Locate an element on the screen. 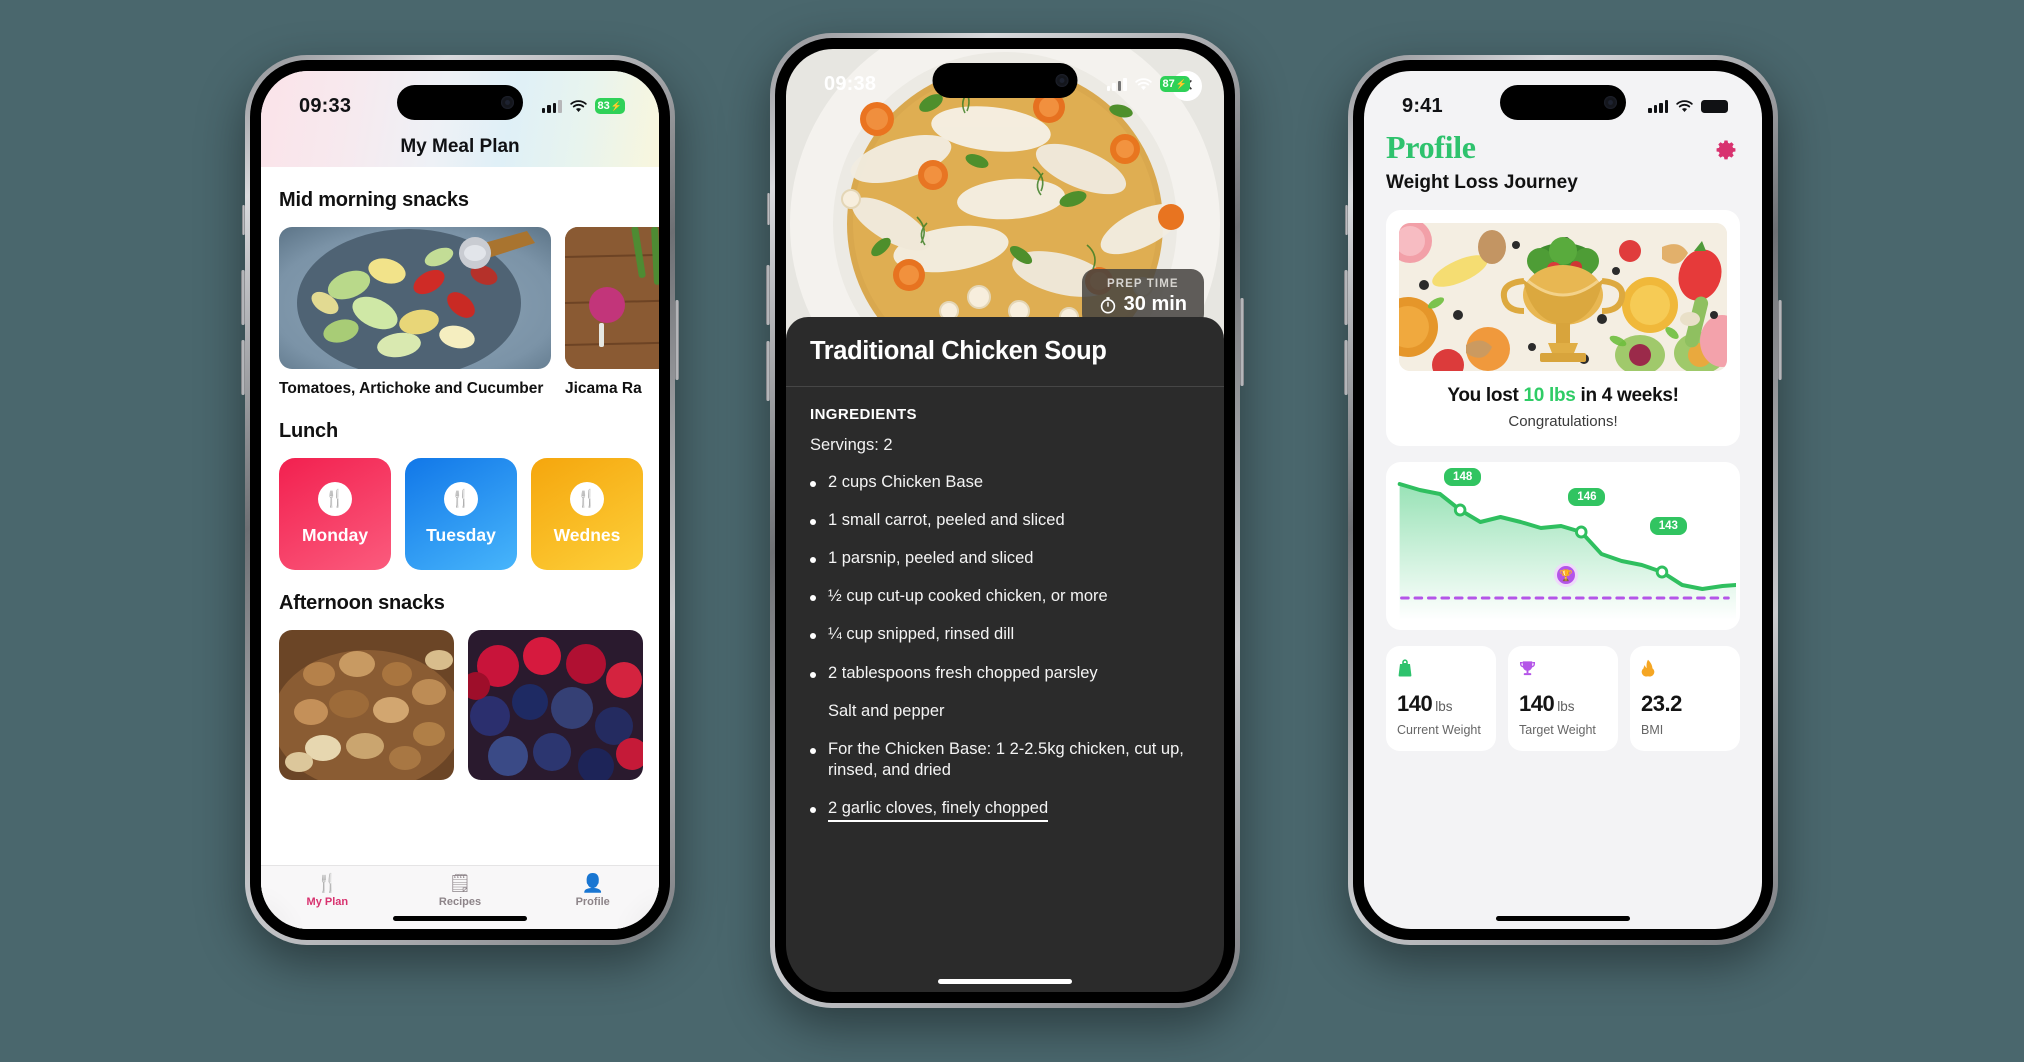  tab-my-plan: 🍴 My Plan is located at coordinates (327, 890).